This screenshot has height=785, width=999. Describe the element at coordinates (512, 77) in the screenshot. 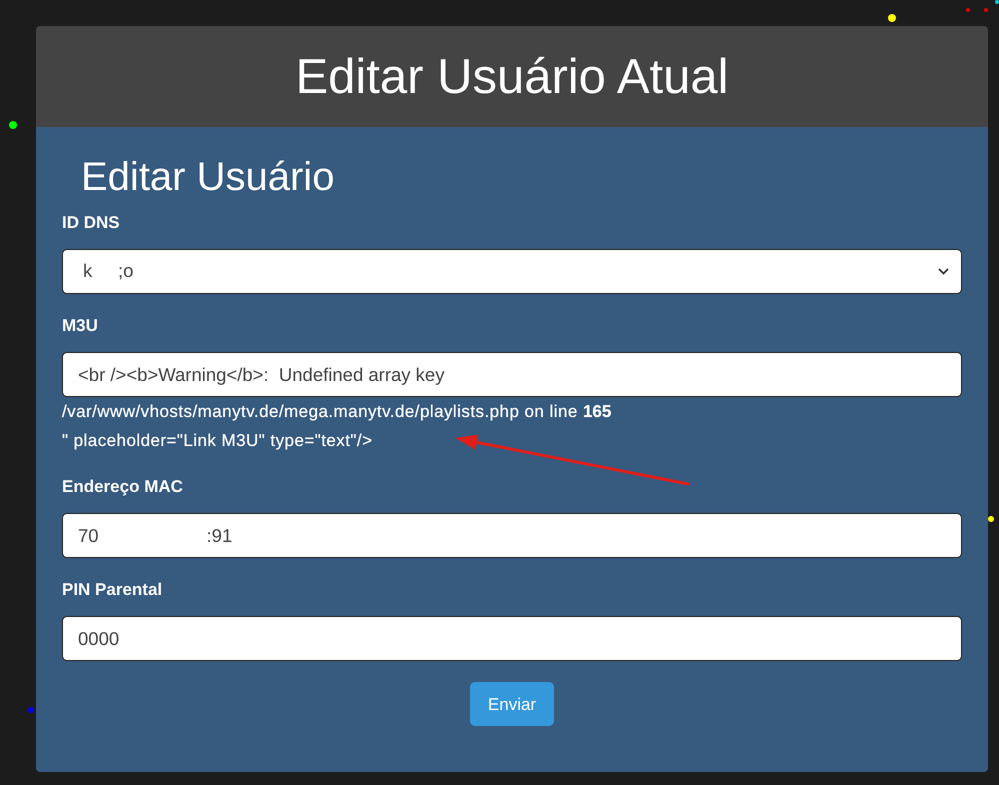

I see `page-title: Editar Usuário Atual` at that location.